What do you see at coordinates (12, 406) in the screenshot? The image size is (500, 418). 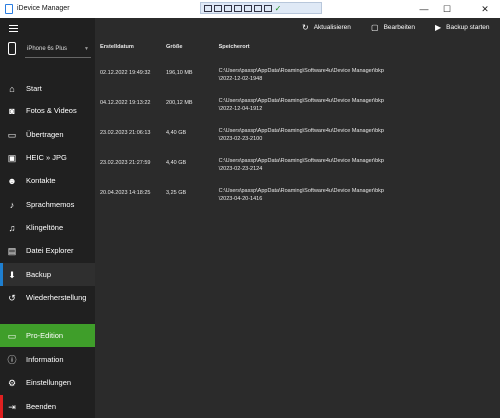 I see `exit-icon: ⇥` at bounding box center [12, 406].